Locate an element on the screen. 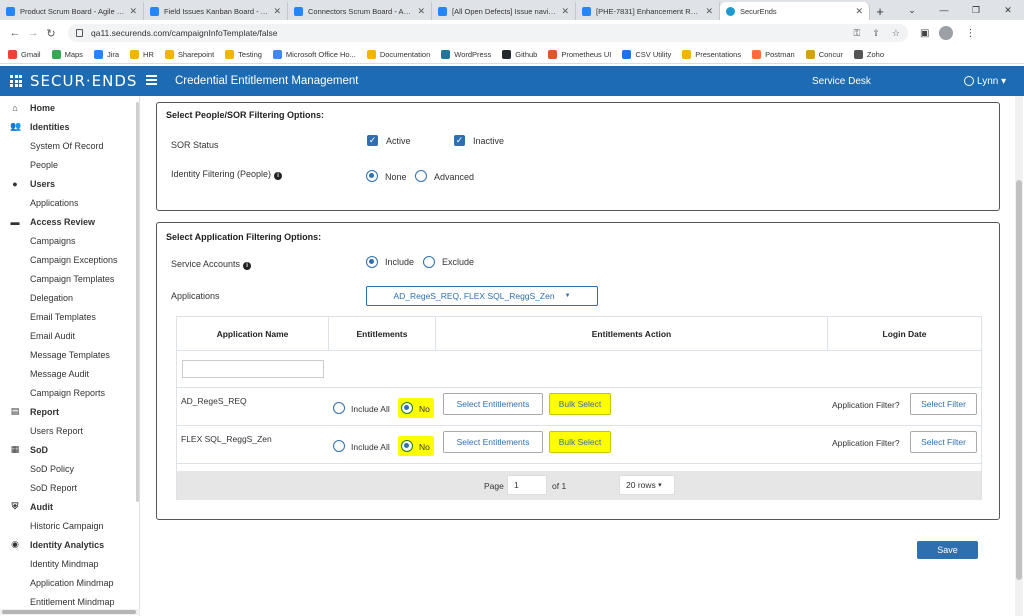 This screenshot has width=1024, height=616. minimize-icon: — is located at coordinates (944, 10).